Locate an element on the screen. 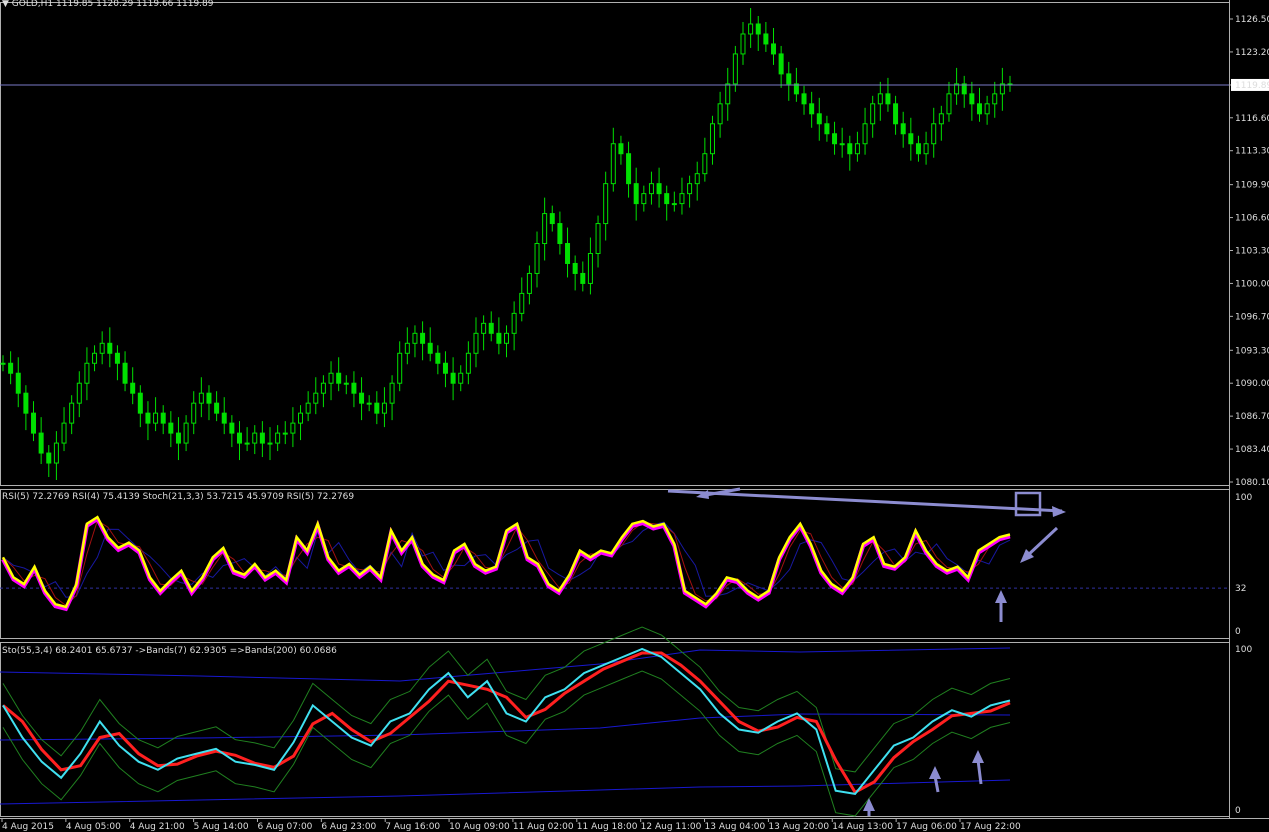  osc2-tick-label: 100 is located at coordinates (1243, 650).